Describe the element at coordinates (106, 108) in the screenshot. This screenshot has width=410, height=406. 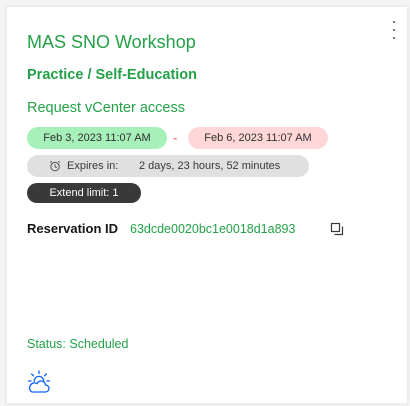
I see `request-vcenter-access-link: Request vCenter access` at that location.